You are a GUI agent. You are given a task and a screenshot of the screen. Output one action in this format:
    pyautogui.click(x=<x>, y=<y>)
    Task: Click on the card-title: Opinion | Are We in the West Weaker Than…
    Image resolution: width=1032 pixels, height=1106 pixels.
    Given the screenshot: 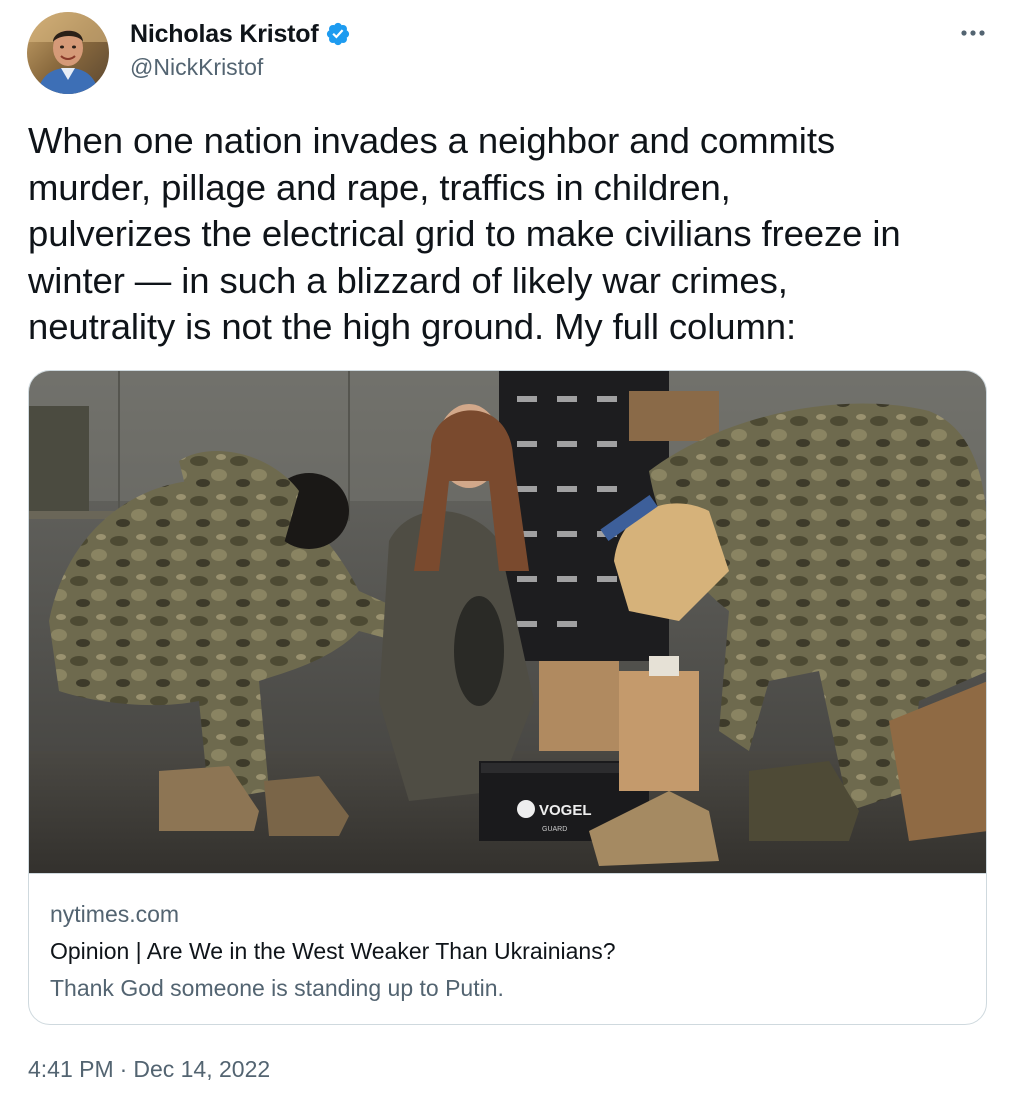 What is the action you would take?
    pyautogui.click(x=333, y=951)
    